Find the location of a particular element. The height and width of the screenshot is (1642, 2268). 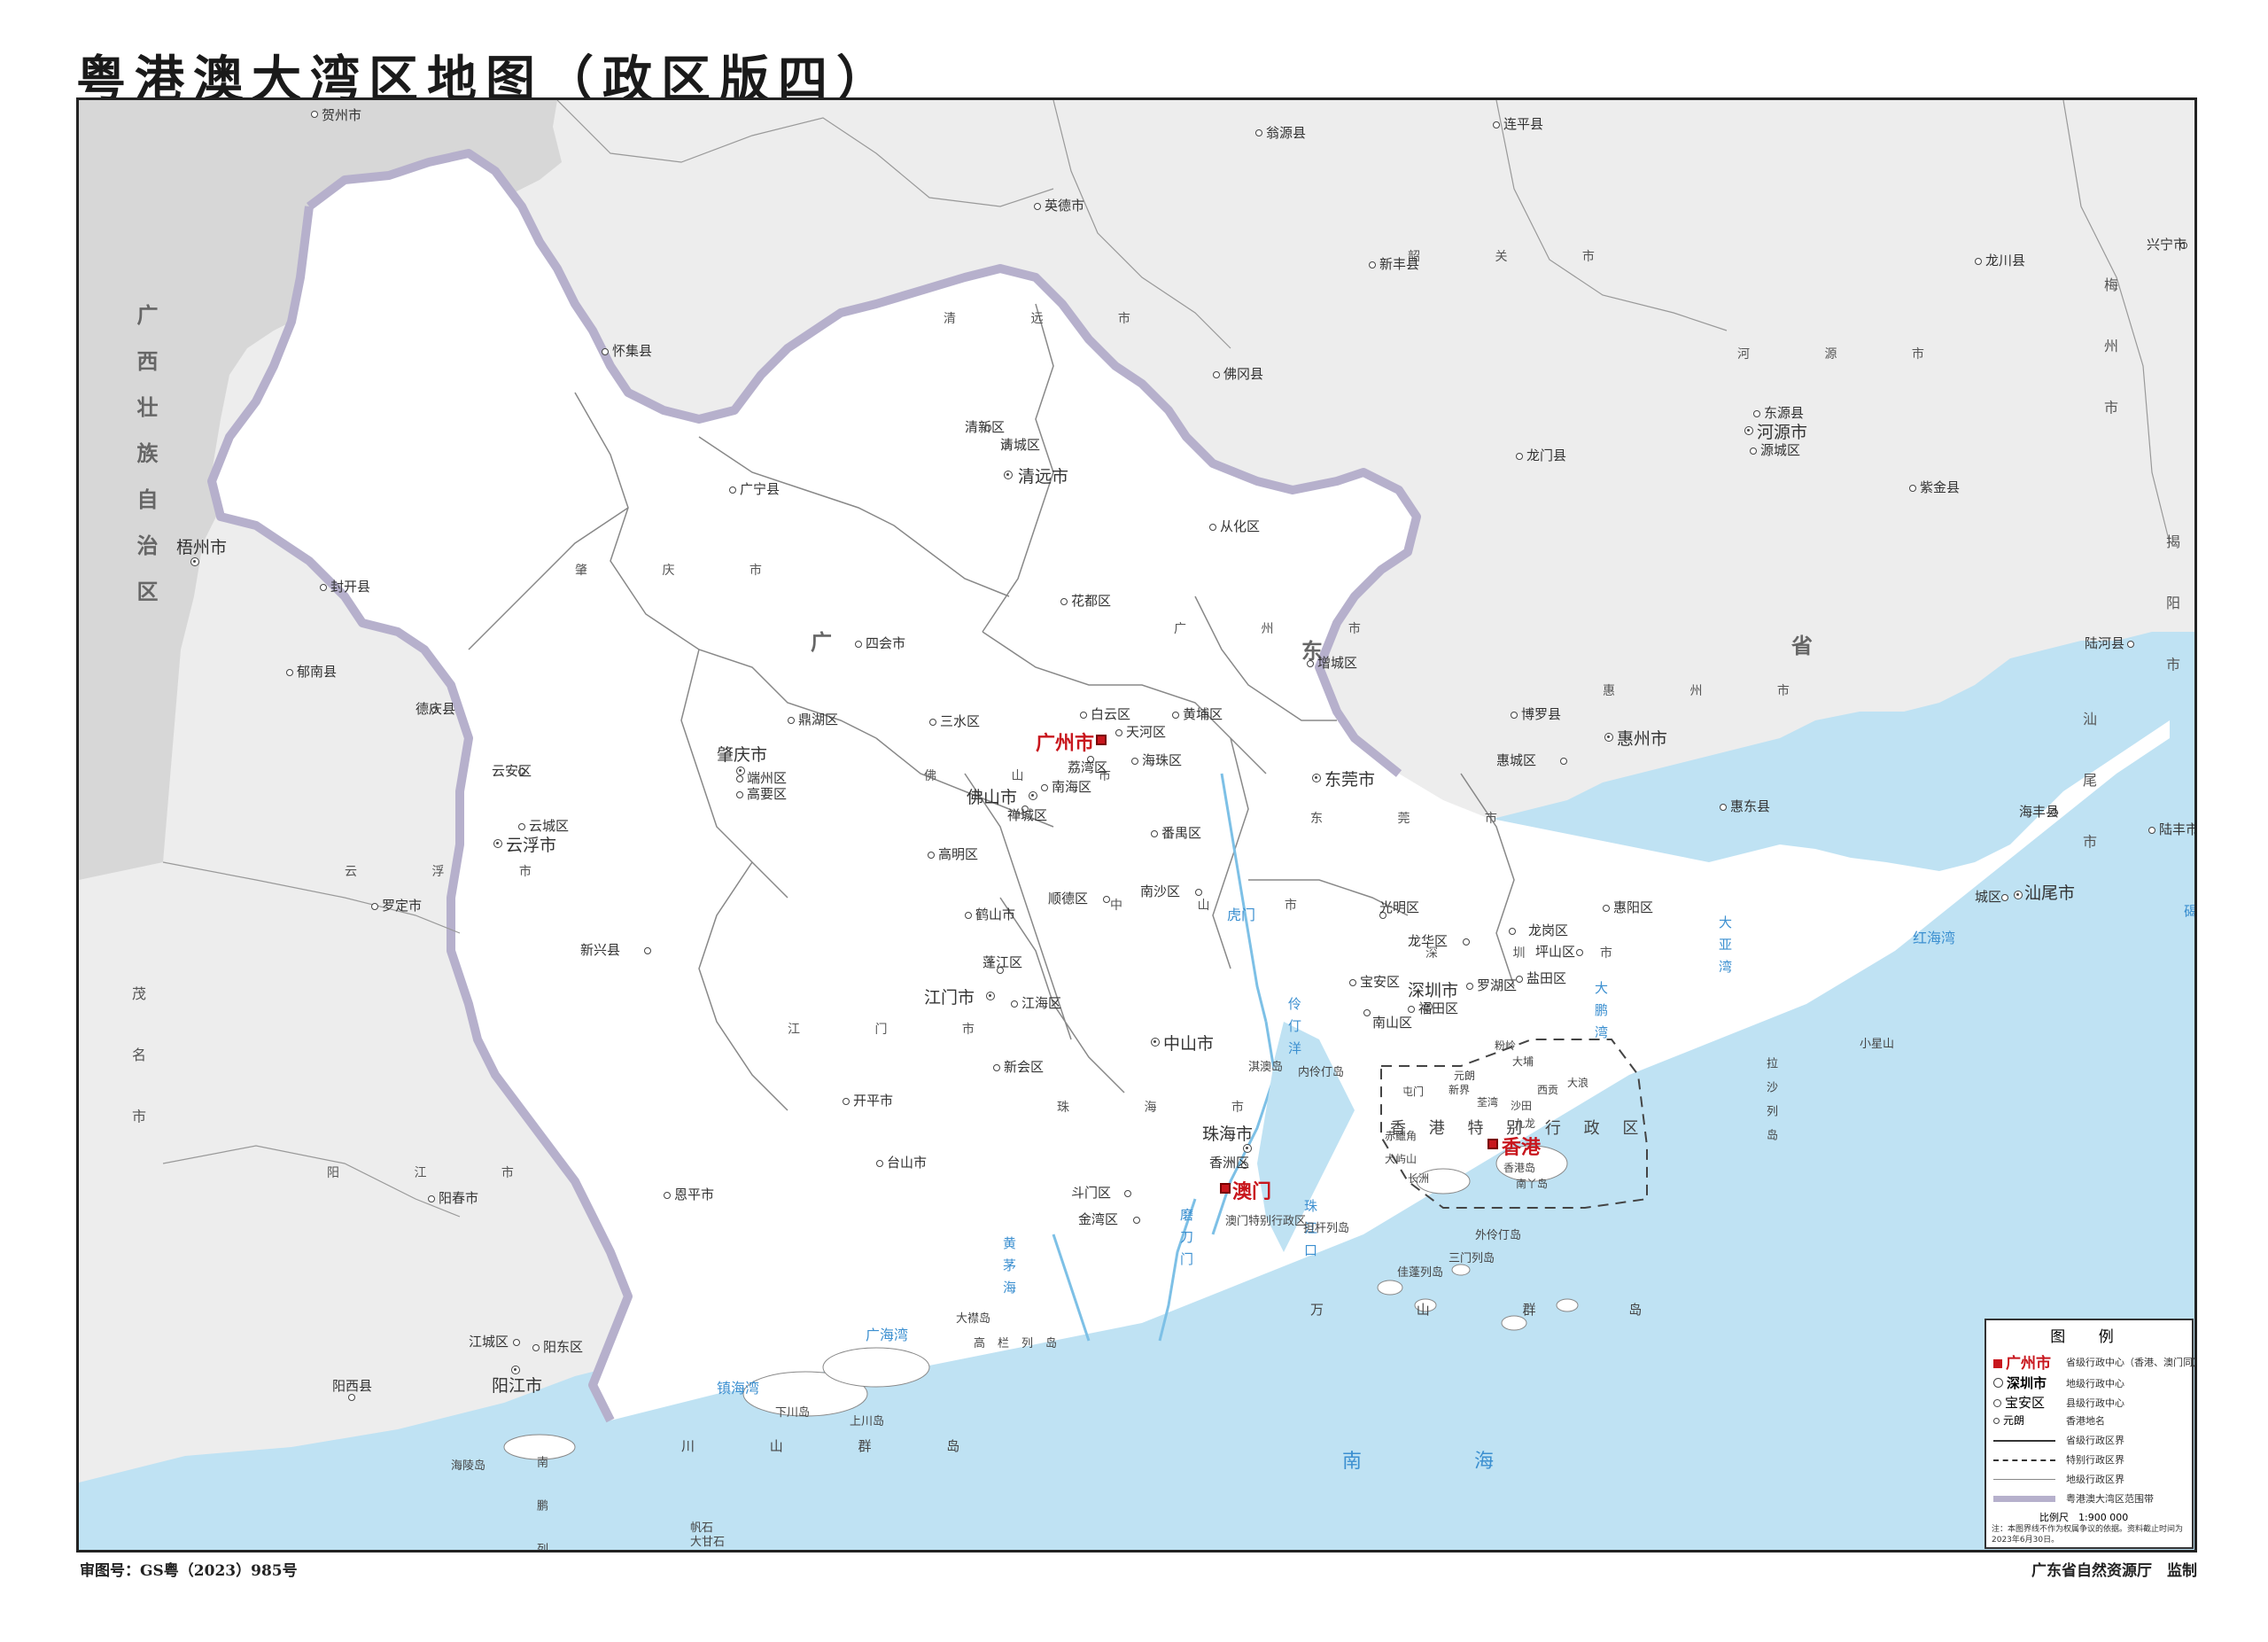

region-jieyang: 揭 阳 市 is located at coordinates (2171, 614).